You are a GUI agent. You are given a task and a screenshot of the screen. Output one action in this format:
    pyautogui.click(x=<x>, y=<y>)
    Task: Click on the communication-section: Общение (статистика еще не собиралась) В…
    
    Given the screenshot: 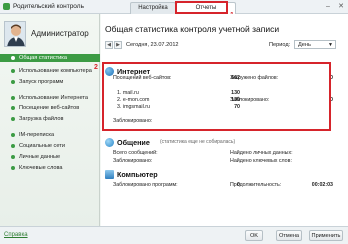 What is the action you would take?
    pyautogui.click(x=222, y=153)
    